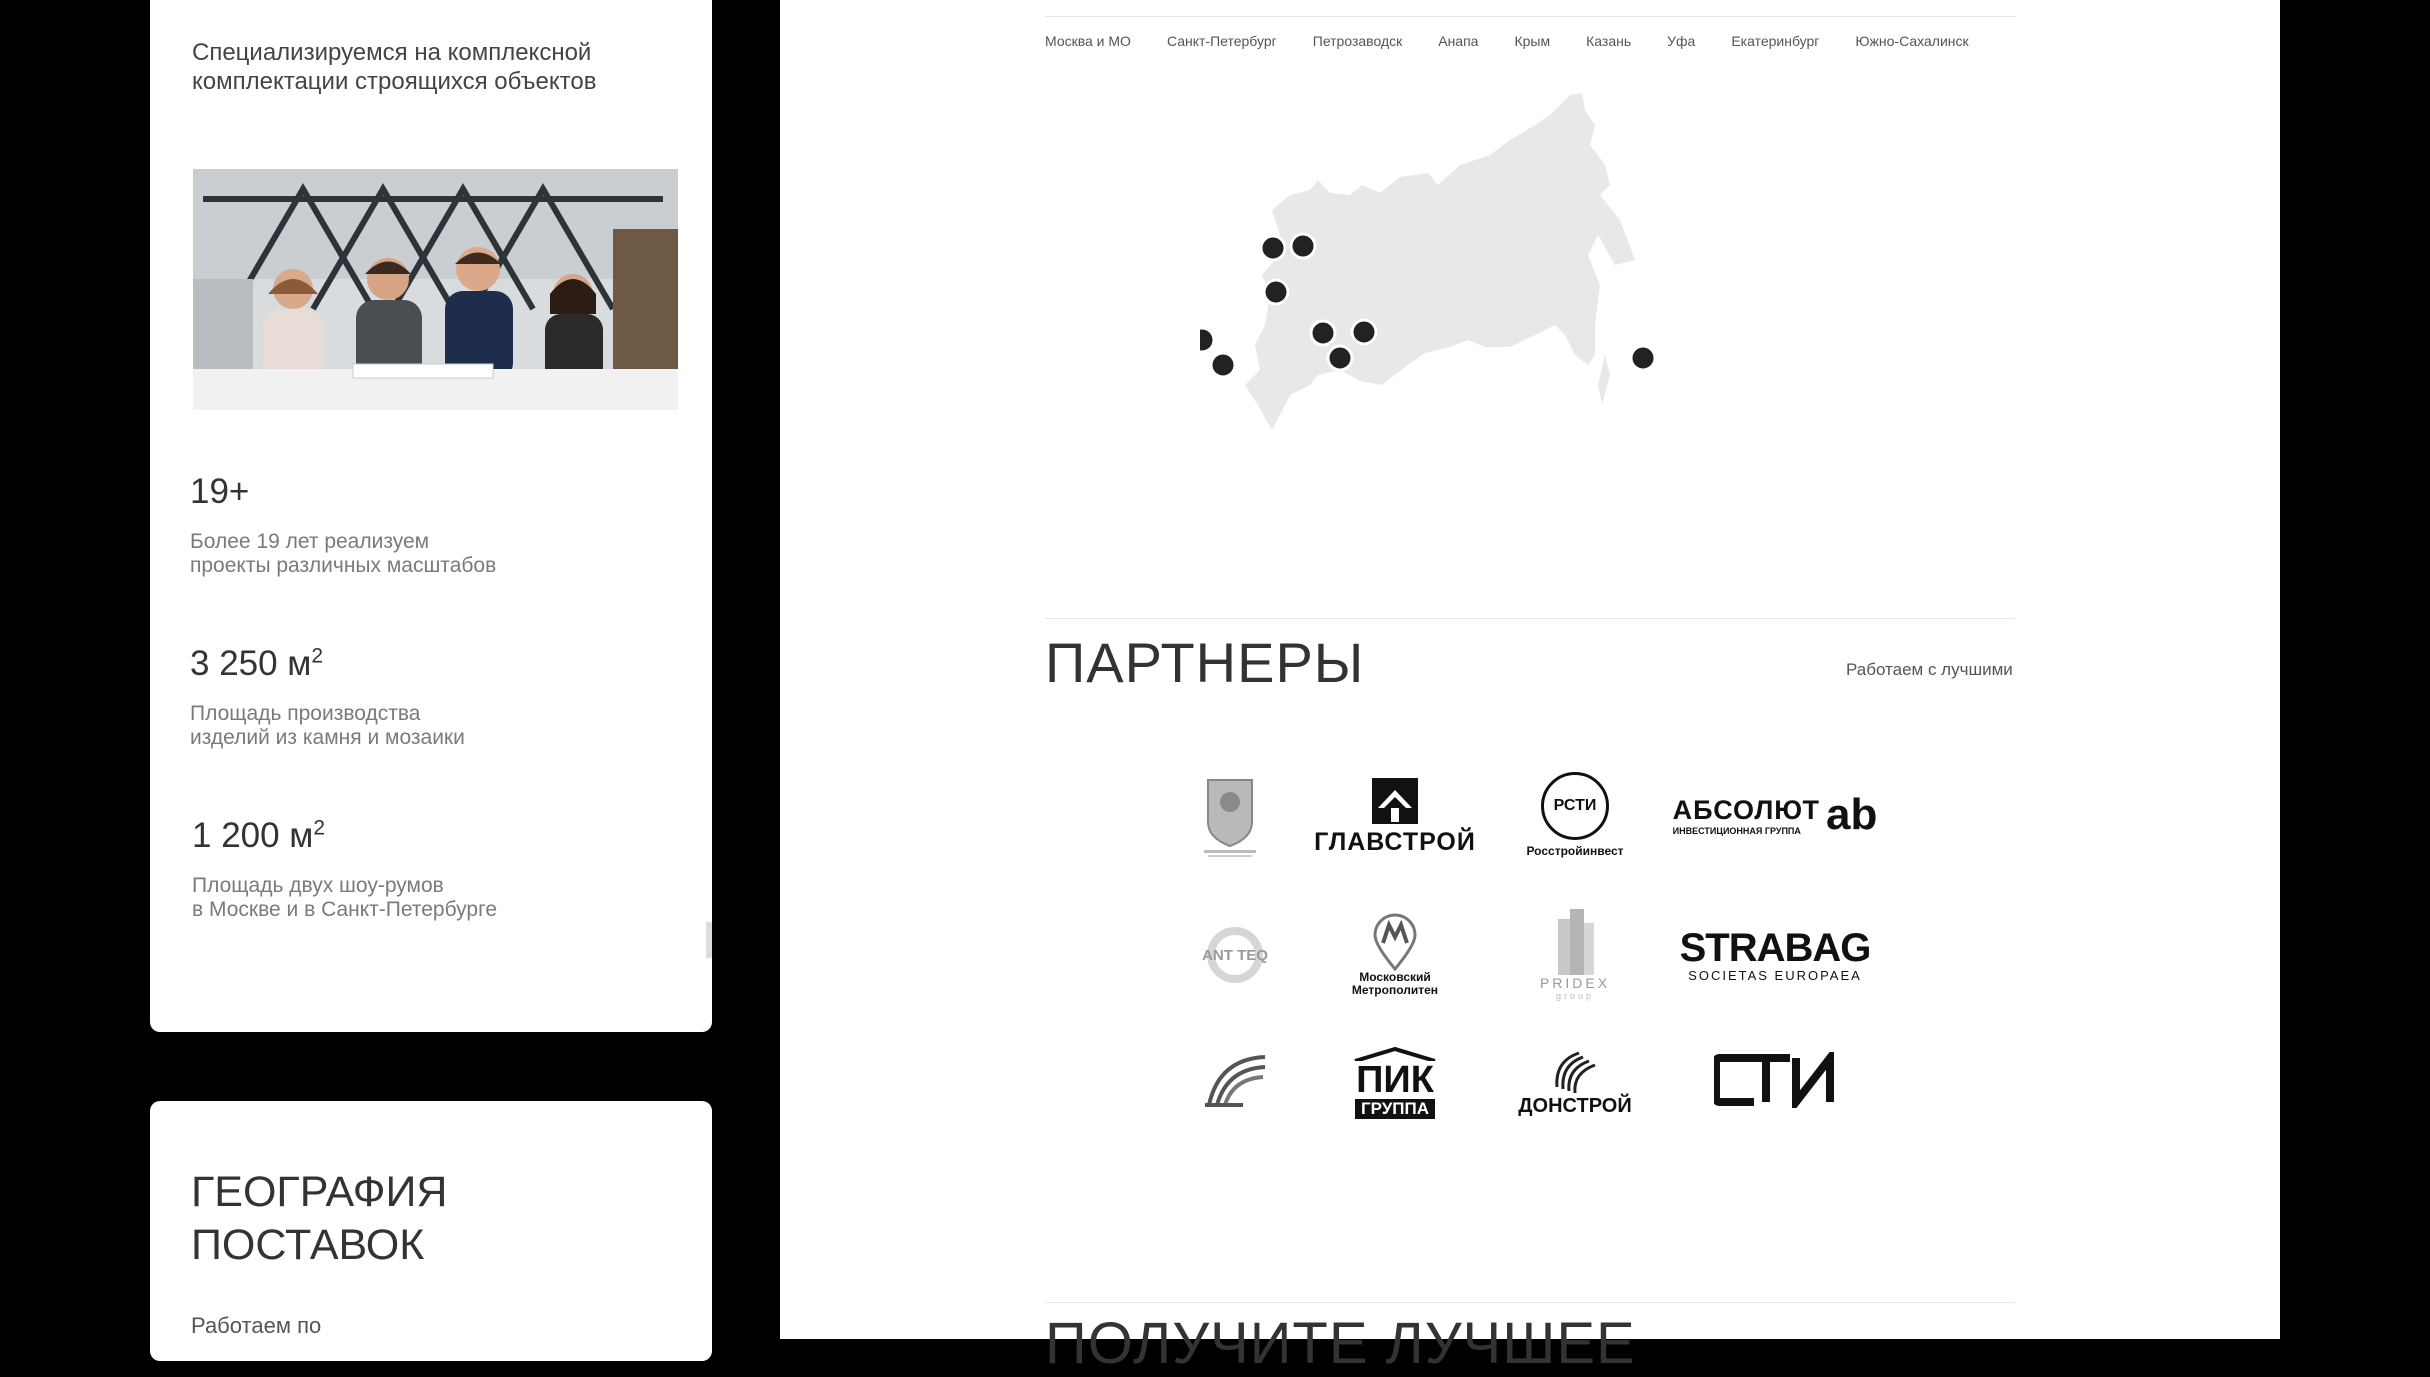 This screenshot has height=1377, width=2430. I want to click on team-photo, so click(435, 289).